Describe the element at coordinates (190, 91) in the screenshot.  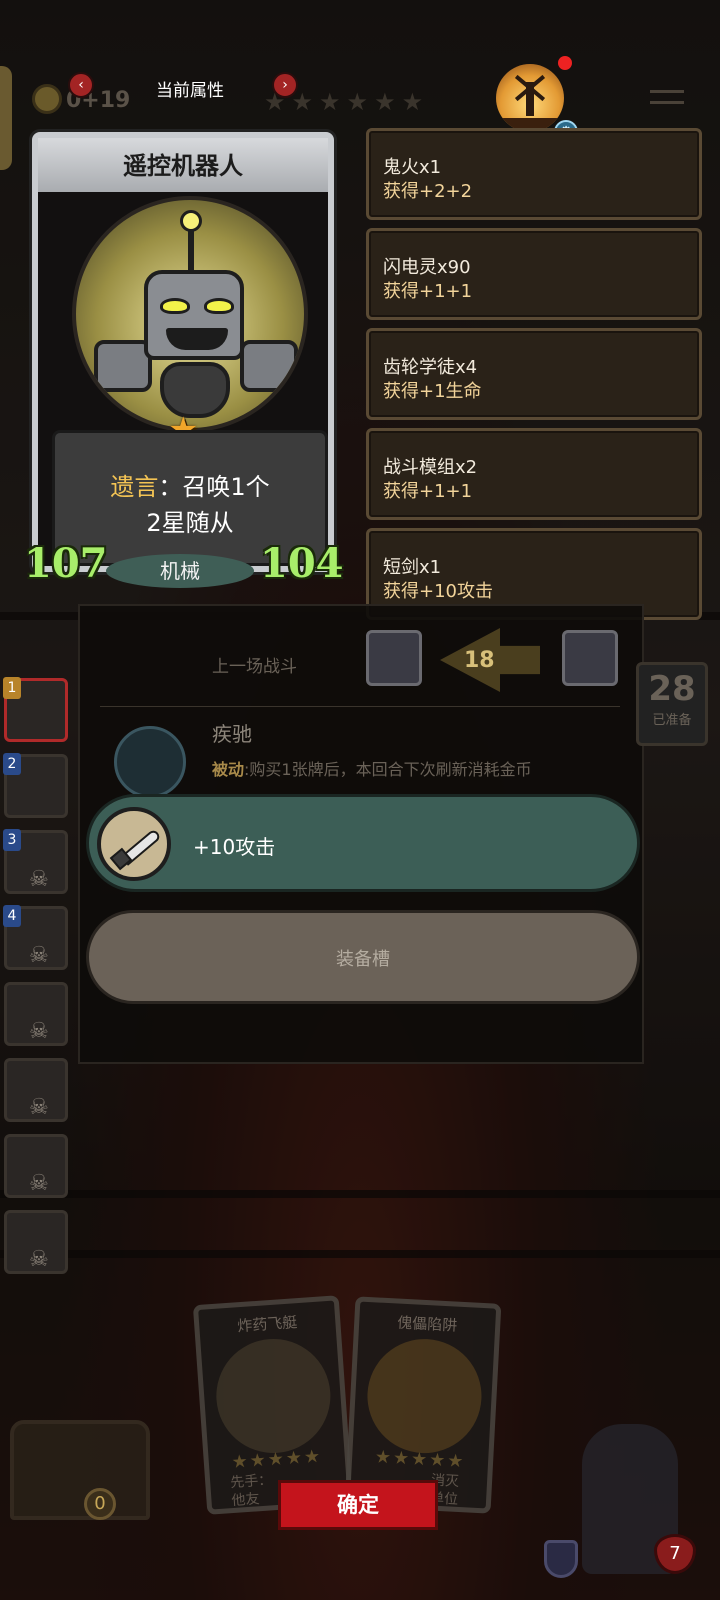
I see `page-title: 当前属性` at that location.